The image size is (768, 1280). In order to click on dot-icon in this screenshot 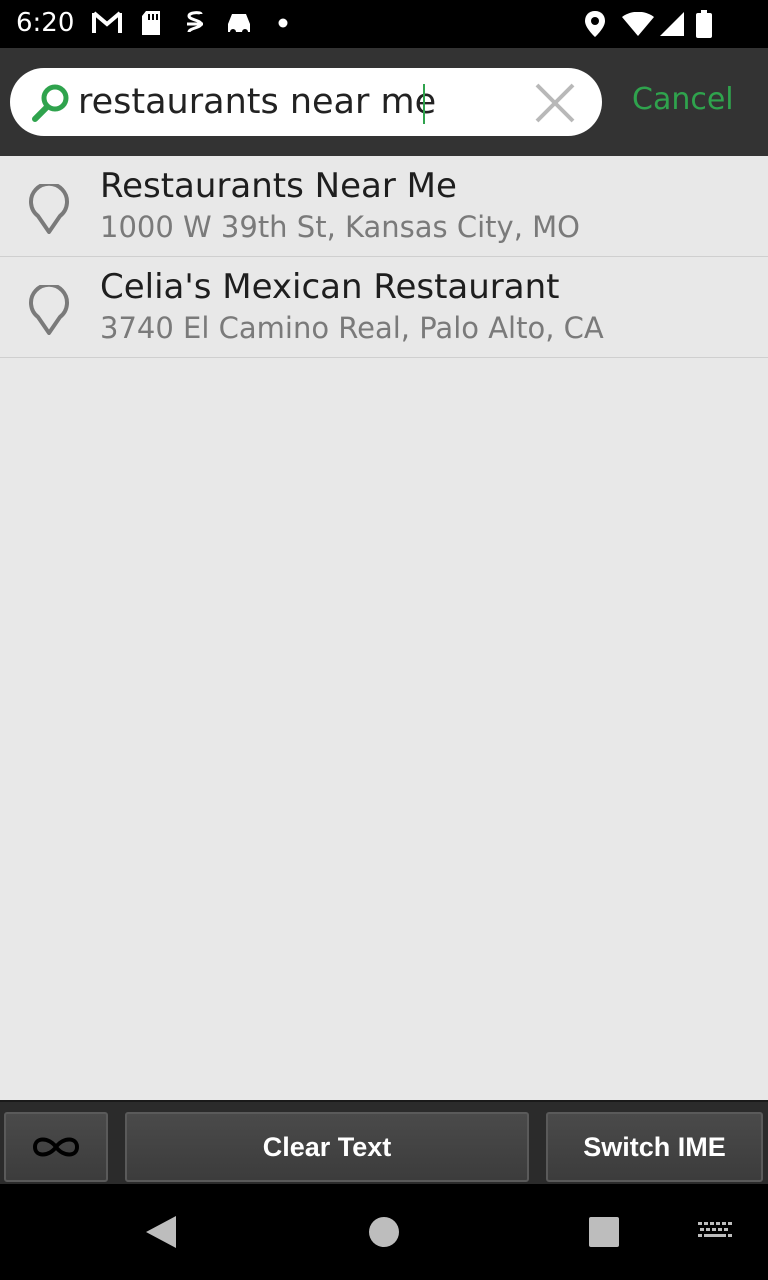, I will do `click(283, 23)`.